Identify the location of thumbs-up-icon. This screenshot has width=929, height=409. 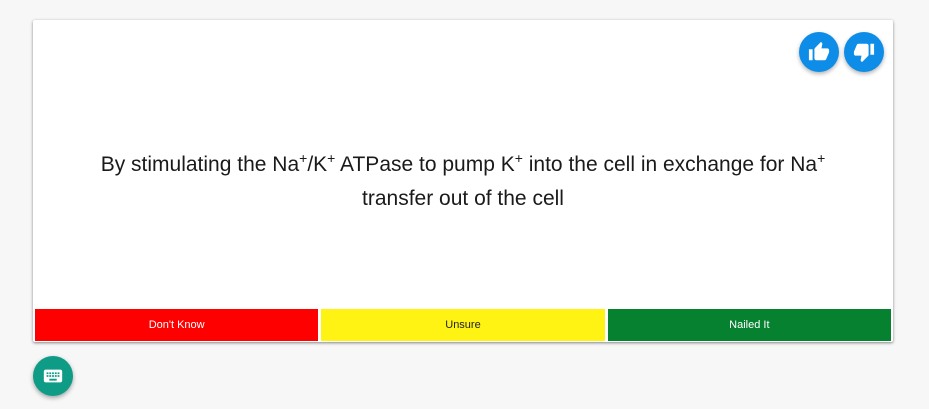
(819, 51).